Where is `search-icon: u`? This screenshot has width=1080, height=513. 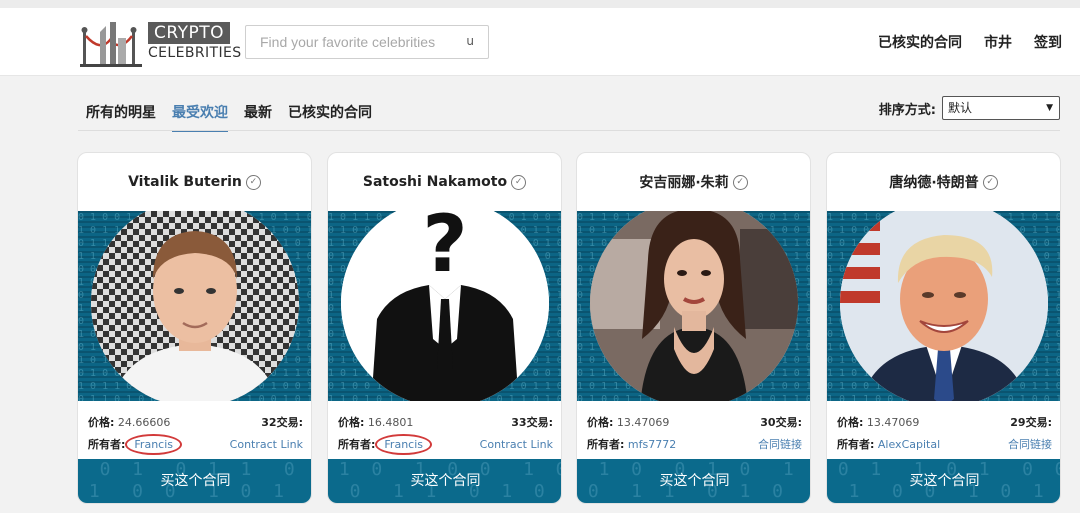
search-icon: u is located at coordinates (470, 41).